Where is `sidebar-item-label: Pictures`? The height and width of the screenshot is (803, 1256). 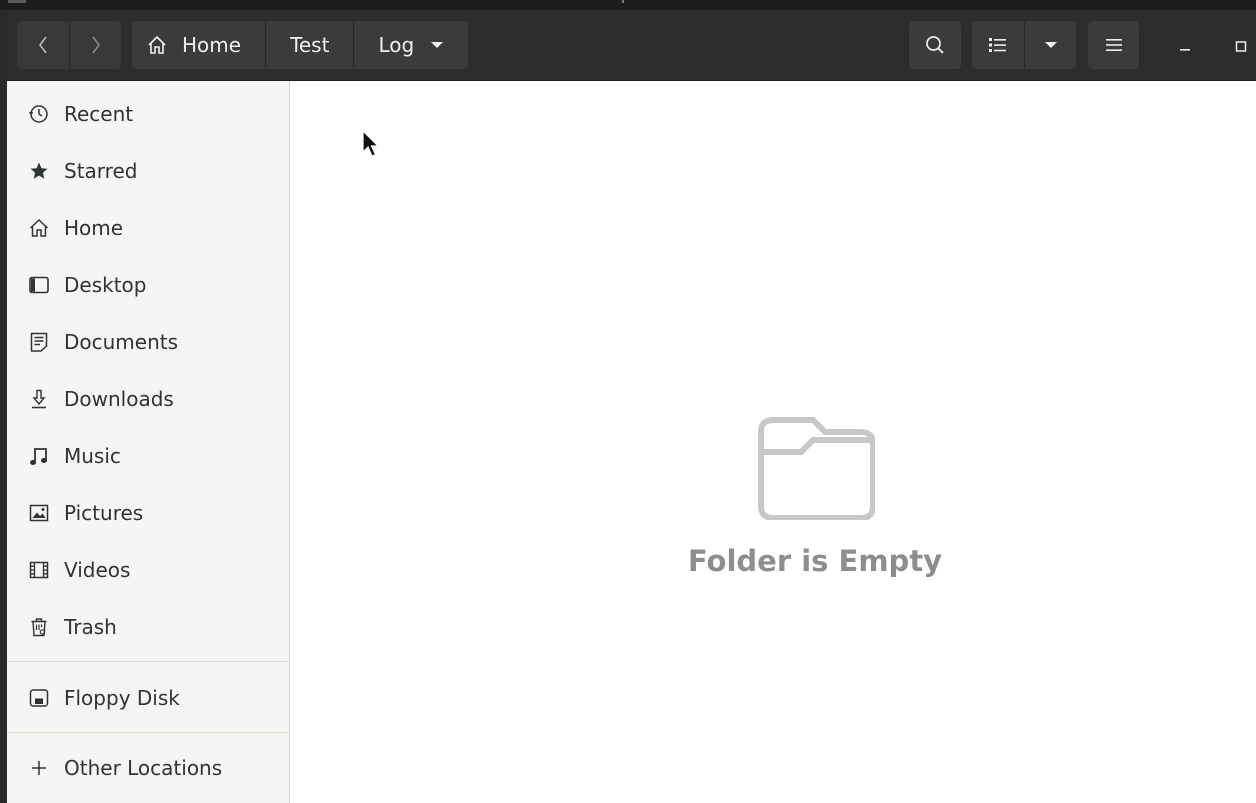
sidebar-item-label: Pictures is located at coordinates (104, 513).